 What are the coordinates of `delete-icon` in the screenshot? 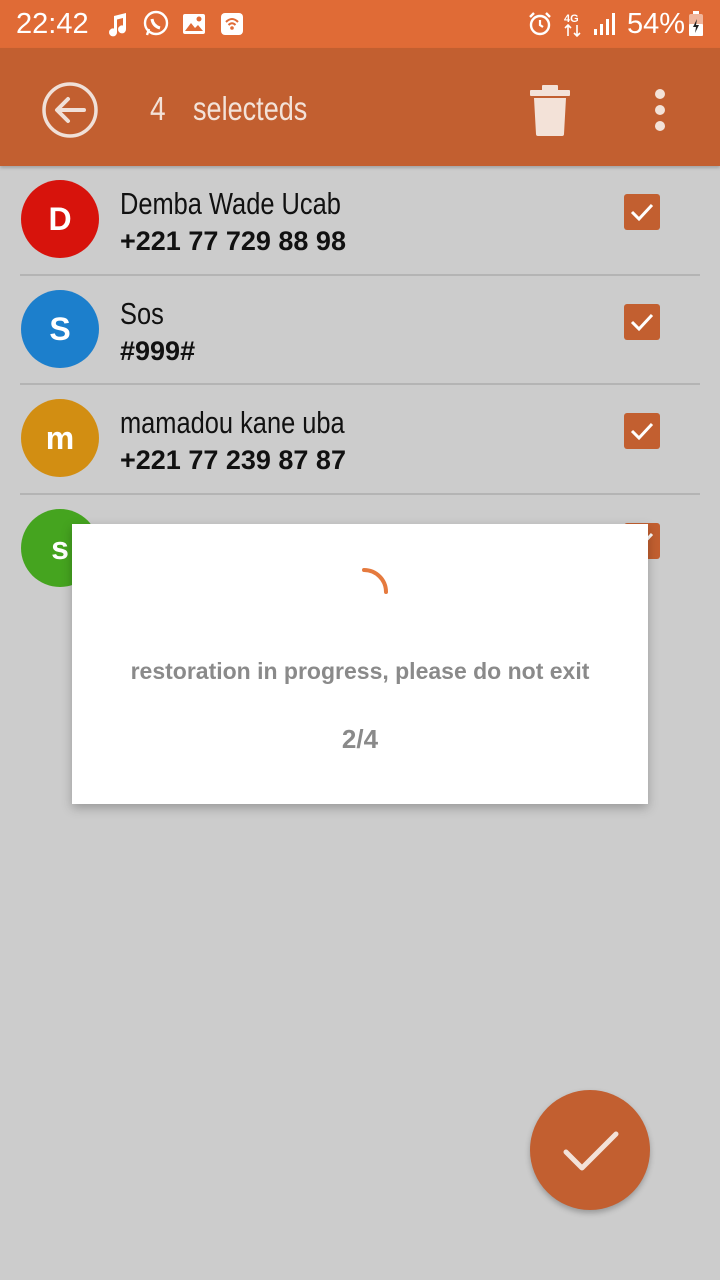 It's located at (550, 110).